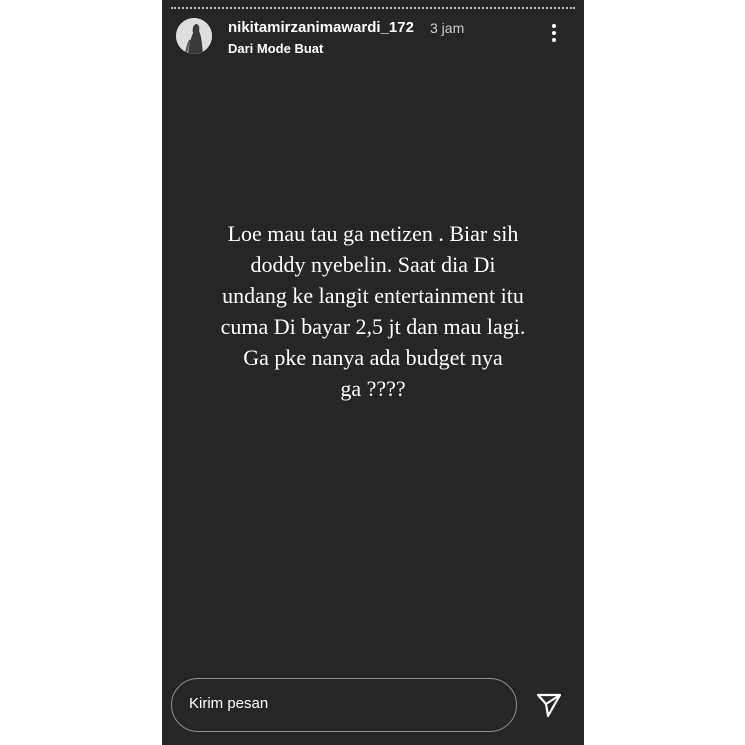 The height and width of the screenshot is (745, 745). I want to click on reply-box, so click(344, 705).